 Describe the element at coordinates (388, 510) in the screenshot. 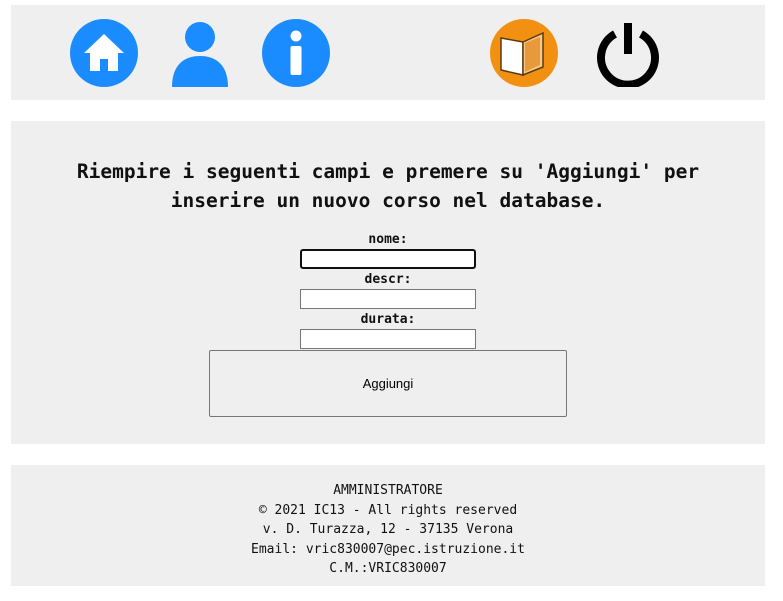

I see `footer-copyright: © 2021 IC13 - All rights reserved` at that location.